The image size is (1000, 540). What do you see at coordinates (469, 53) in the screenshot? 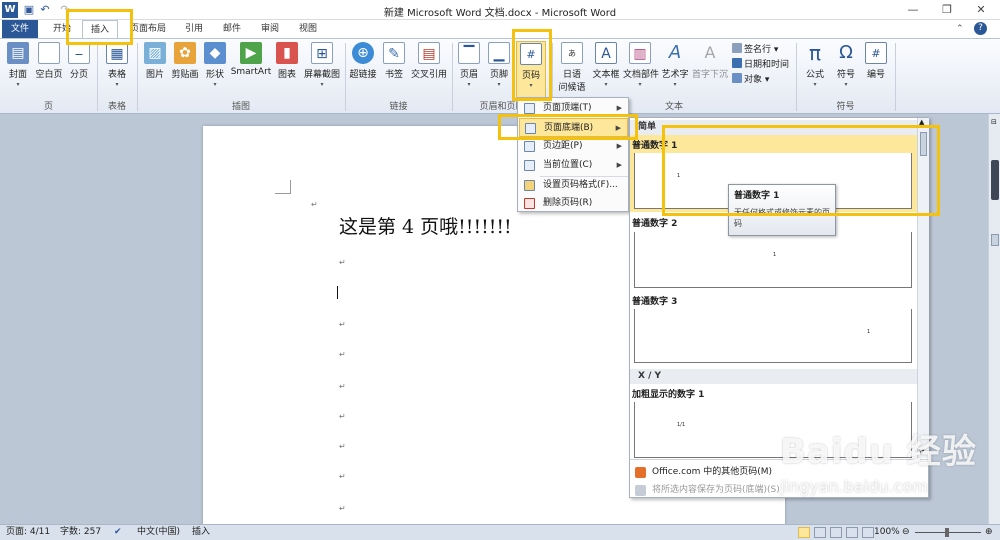
I see `header-icon: ▔` at bounding box center [469, 53].